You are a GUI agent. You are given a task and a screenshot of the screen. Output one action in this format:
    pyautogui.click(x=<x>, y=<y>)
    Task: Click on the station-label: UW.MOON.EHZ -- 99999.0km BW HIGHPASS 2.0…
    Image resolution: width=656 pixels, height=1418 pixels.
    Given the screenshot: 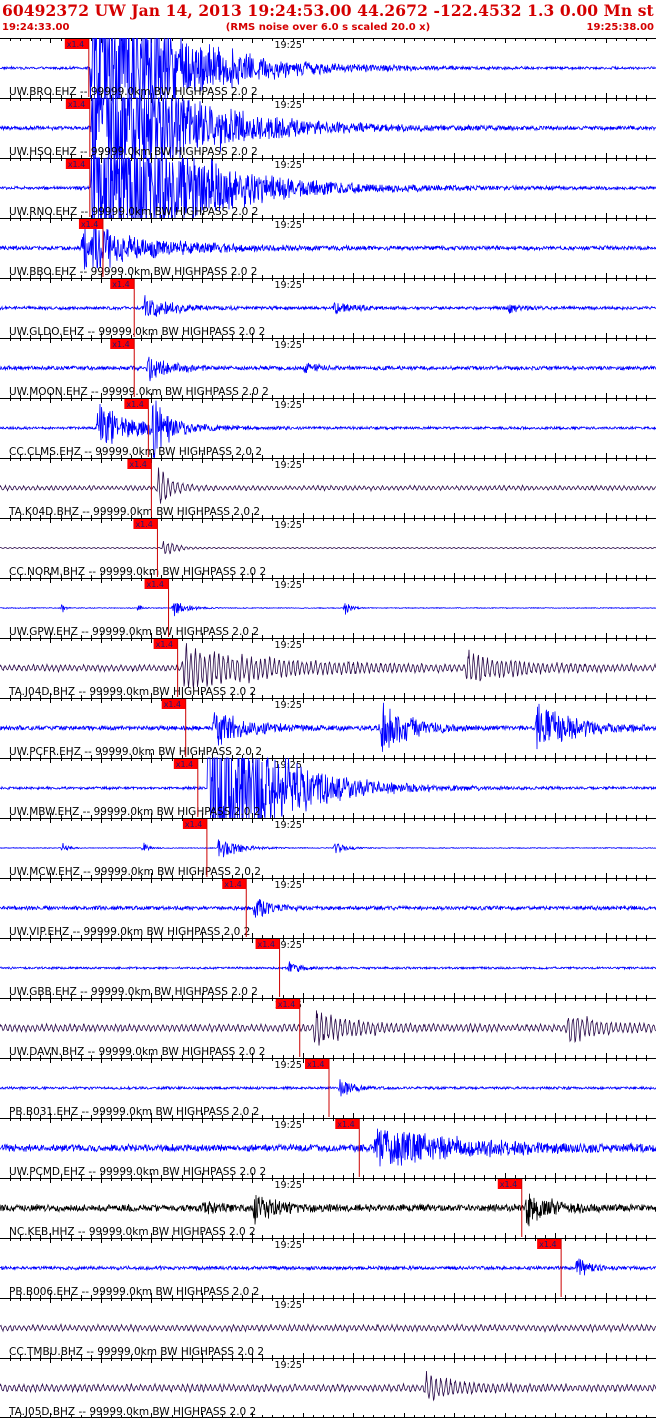 What is the action you would take?
    pyautogui.click(x=139, y=392)
    